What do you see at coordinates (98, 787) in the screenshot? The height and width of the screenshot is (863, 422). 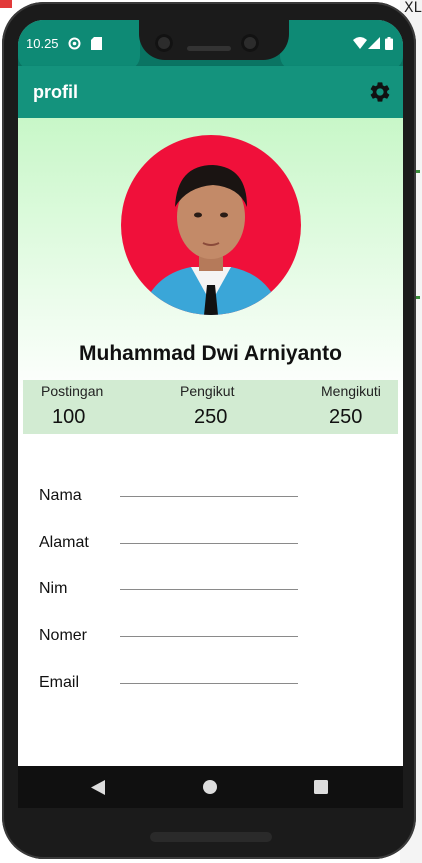 I see `back-icon` at bounding box center [98, 787].